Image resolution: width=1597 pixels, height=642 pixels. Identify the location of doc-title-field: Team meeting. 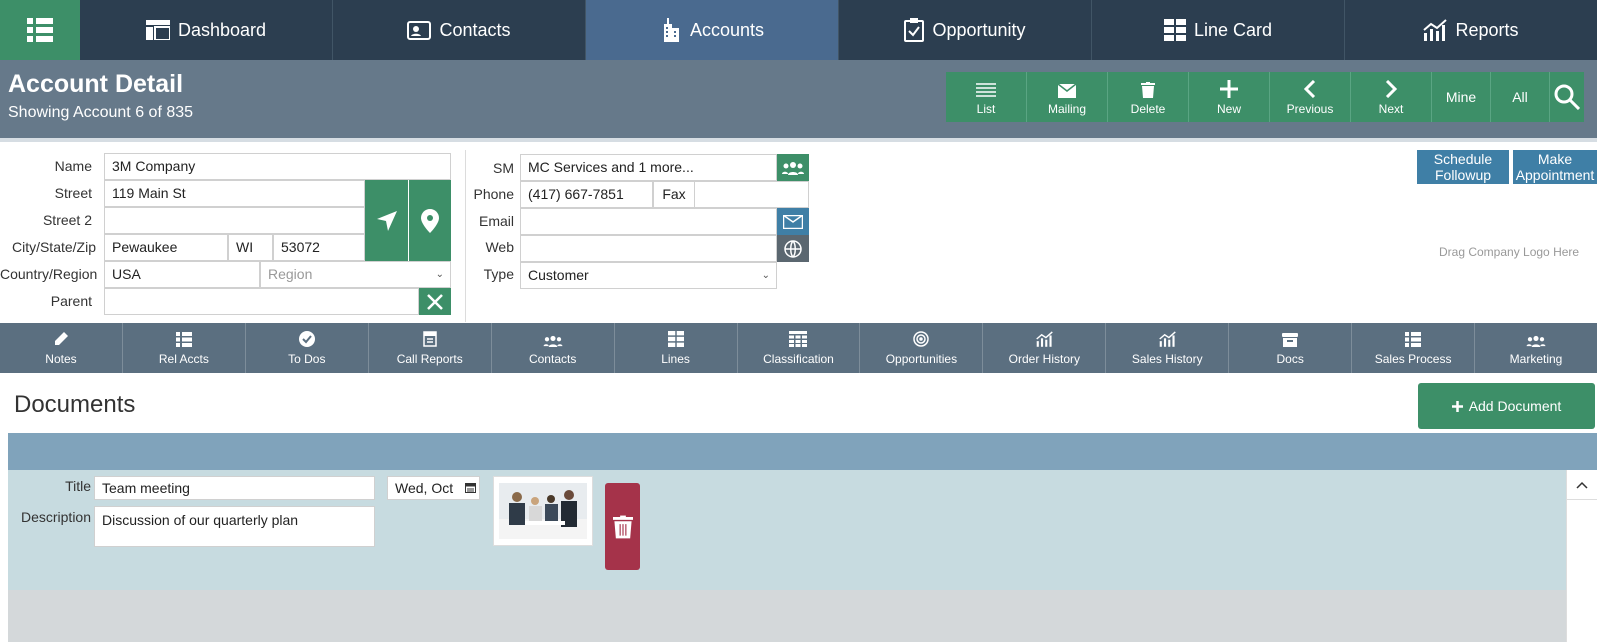
(234, 488).